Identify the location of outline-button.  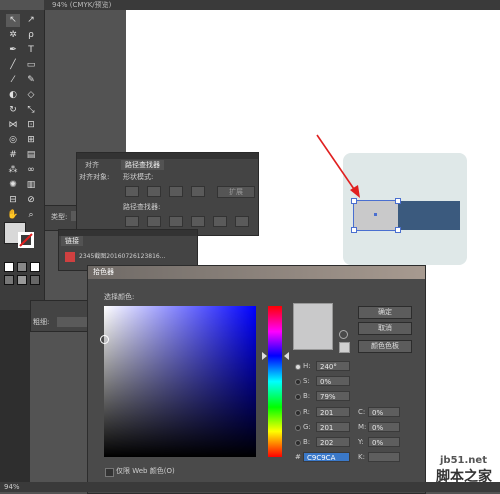
(220, 221).